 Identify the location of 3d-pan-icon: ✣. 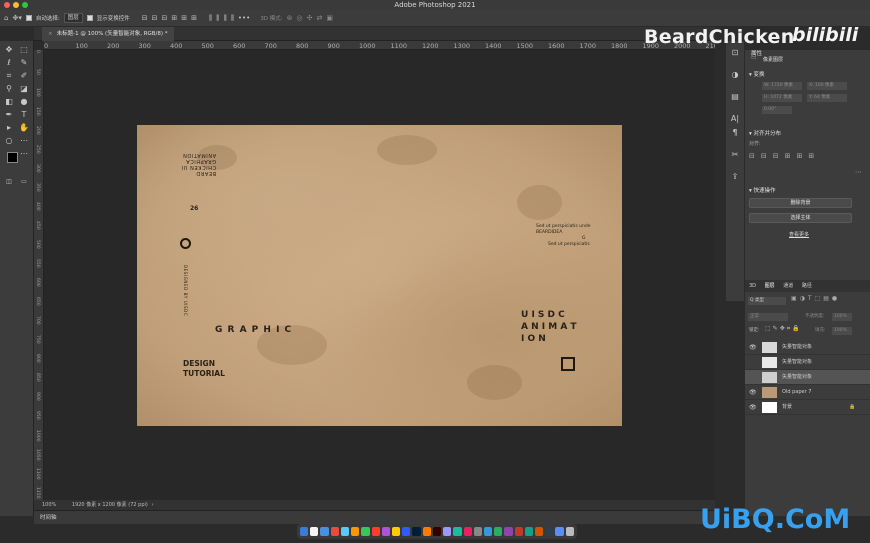
(310, 18).